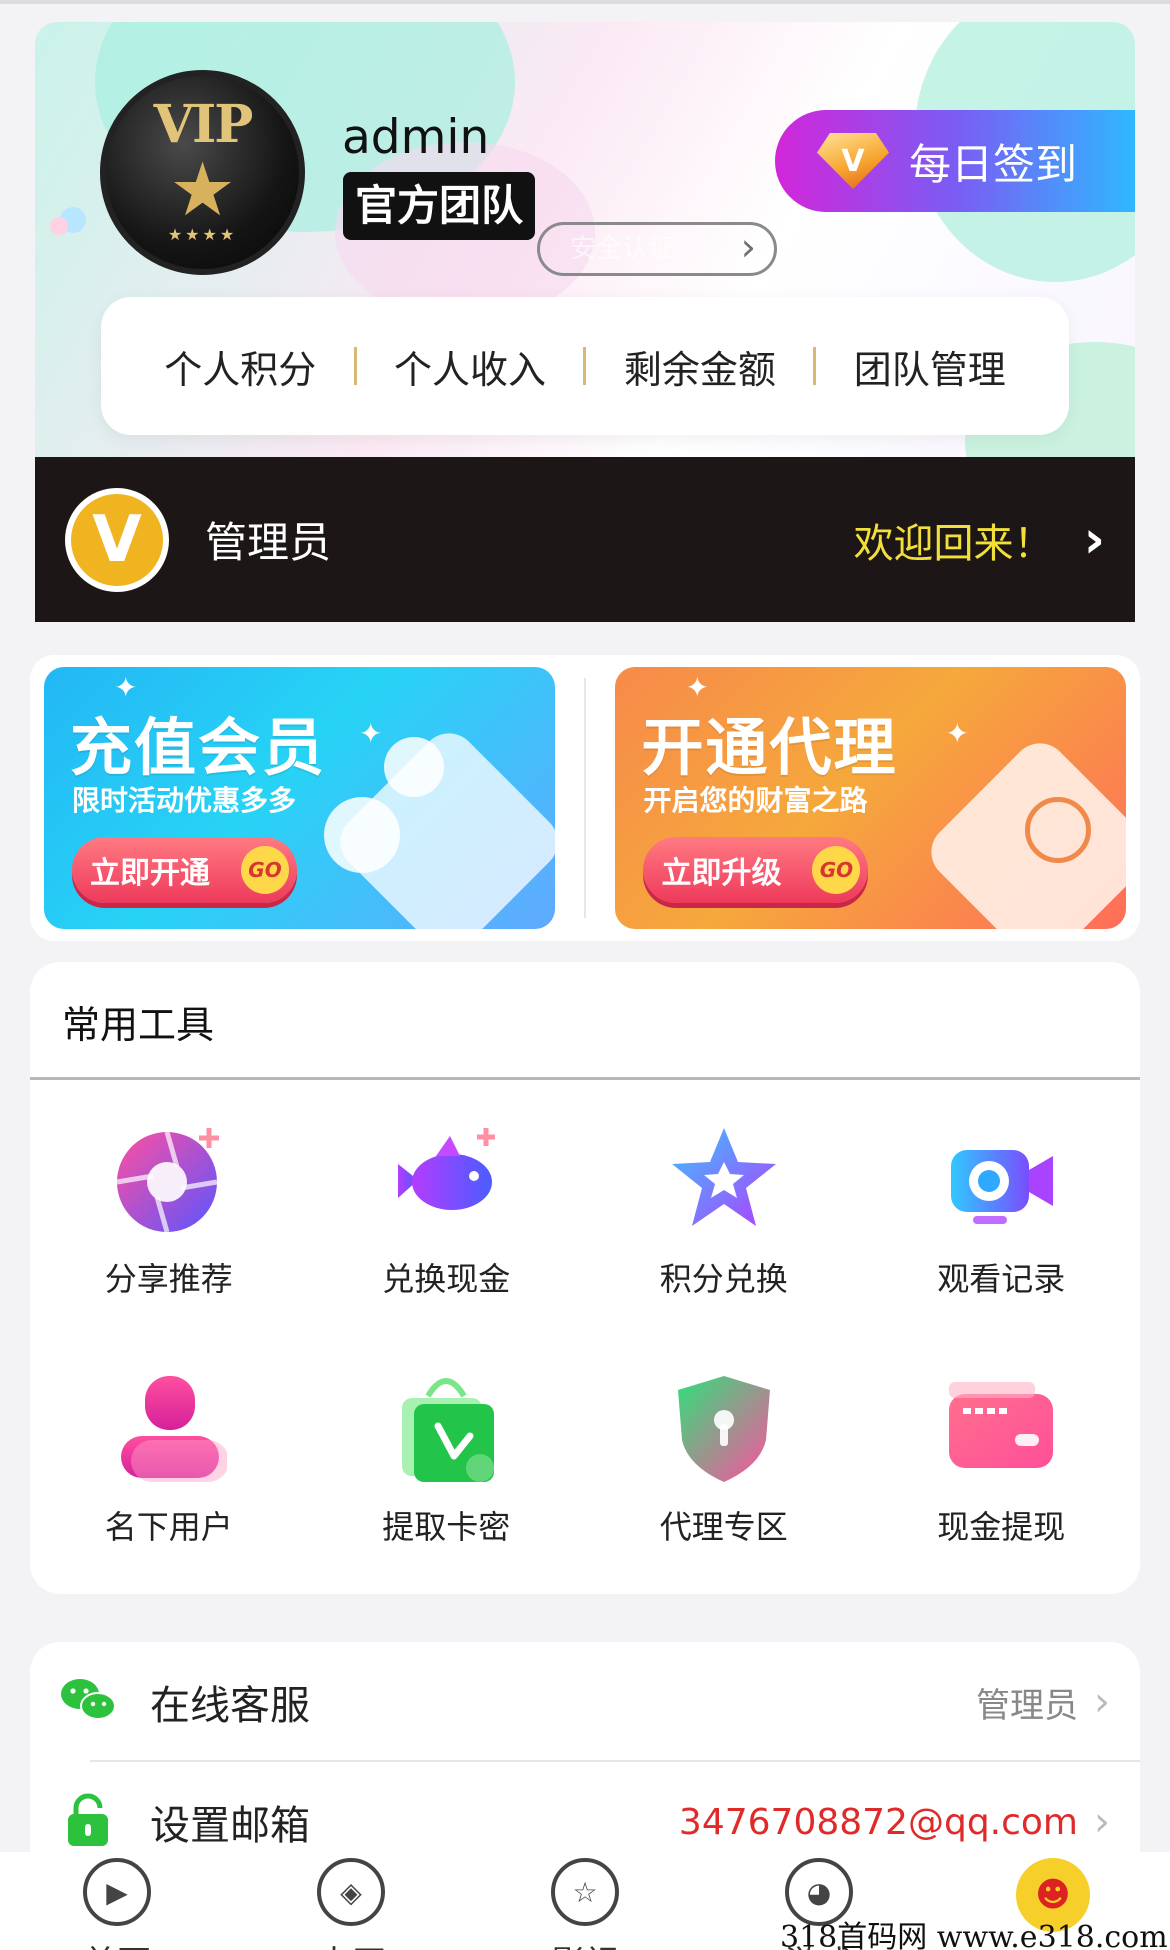  I want to click on email-value: 3476708872@qq.com, so click(878, 1822).